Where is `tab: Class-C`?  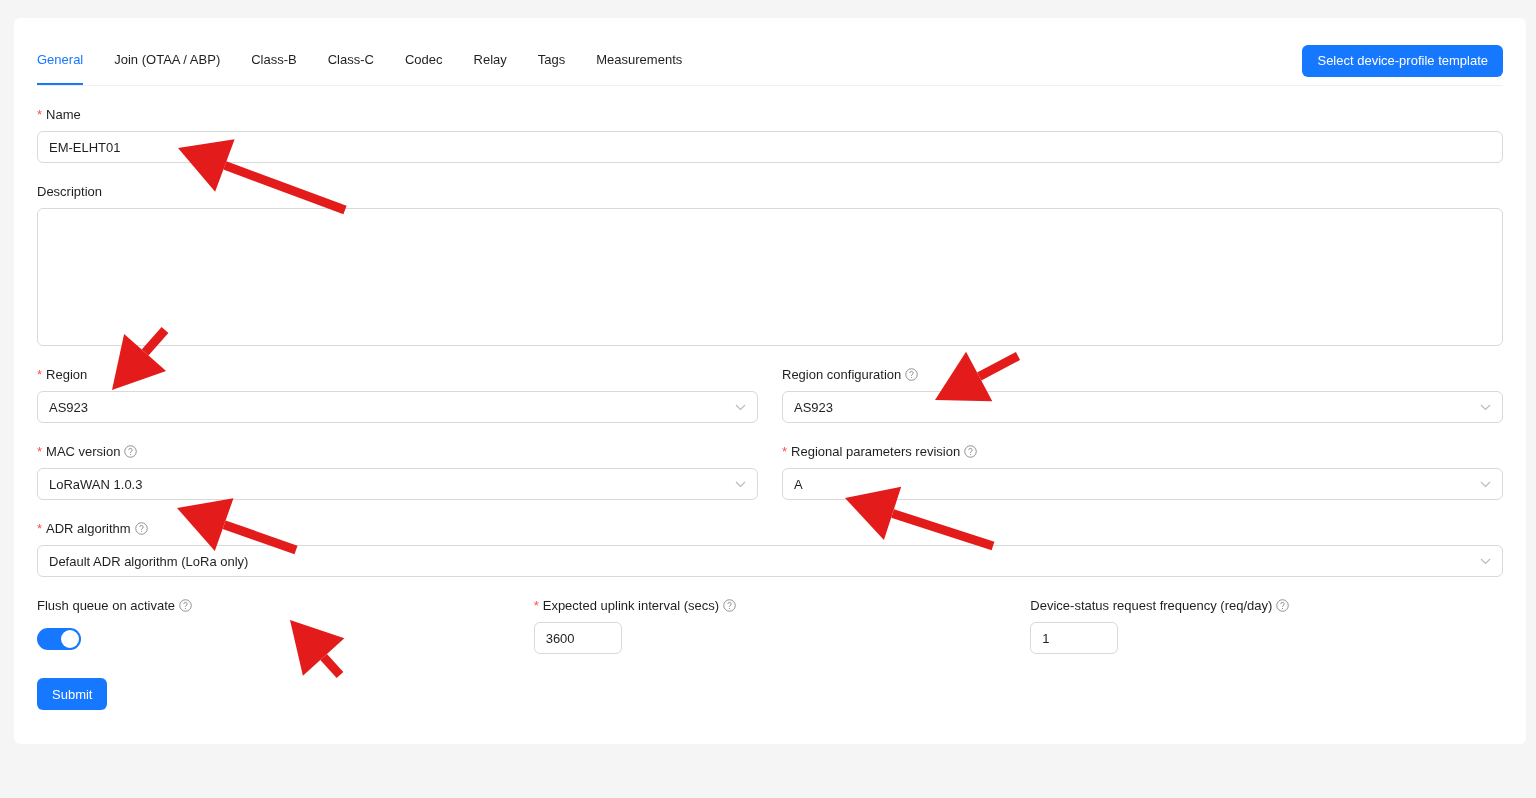
tab: Class-C is located at coordinates (350, 60).